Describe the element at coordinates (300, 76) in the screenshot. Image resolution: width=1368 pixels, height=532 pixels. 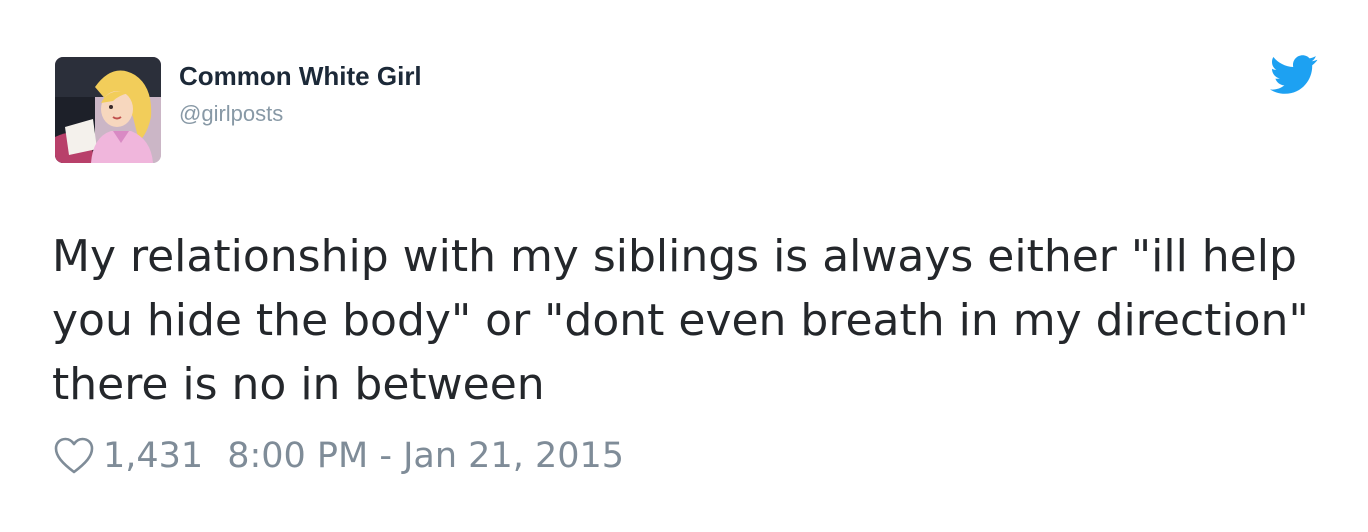
I see `author-display-name: Common White Girl` at that location.